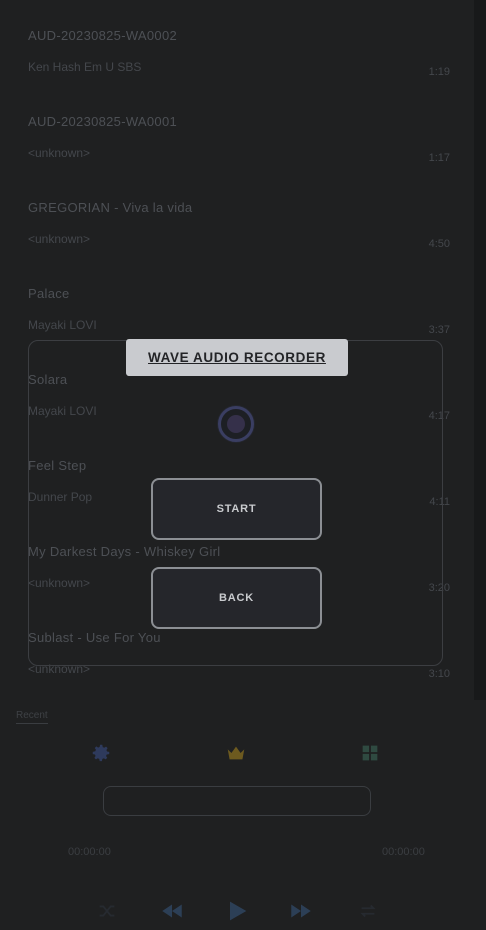 This screenshot has height=930, width=486. Describe the element at coordinates (235, 145) in the screenshot. I see `track-row: AUD-20230825-WA0001 <unknown> 1:17` at that location.